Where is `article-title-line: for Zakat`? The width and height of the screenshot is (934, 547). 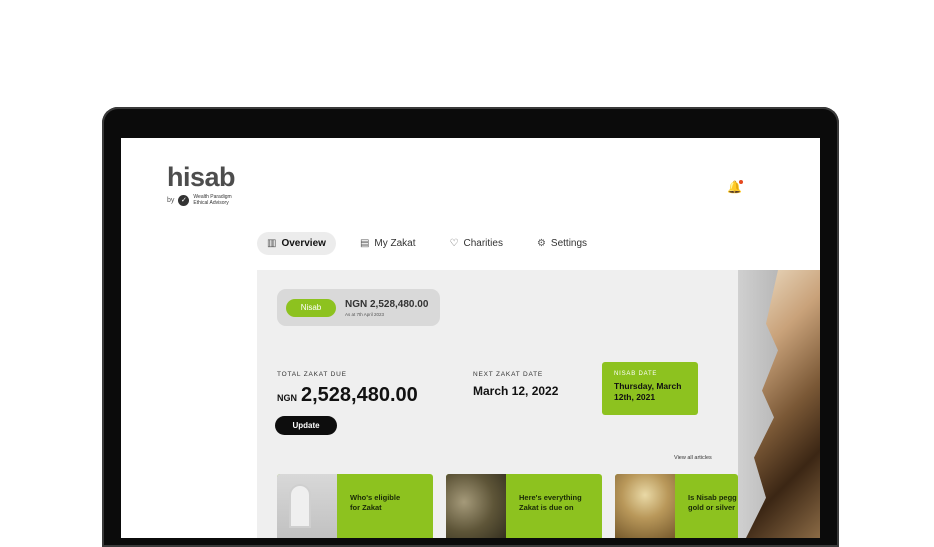
article-title-line: for Zakat is located at coordinates (366, 507).